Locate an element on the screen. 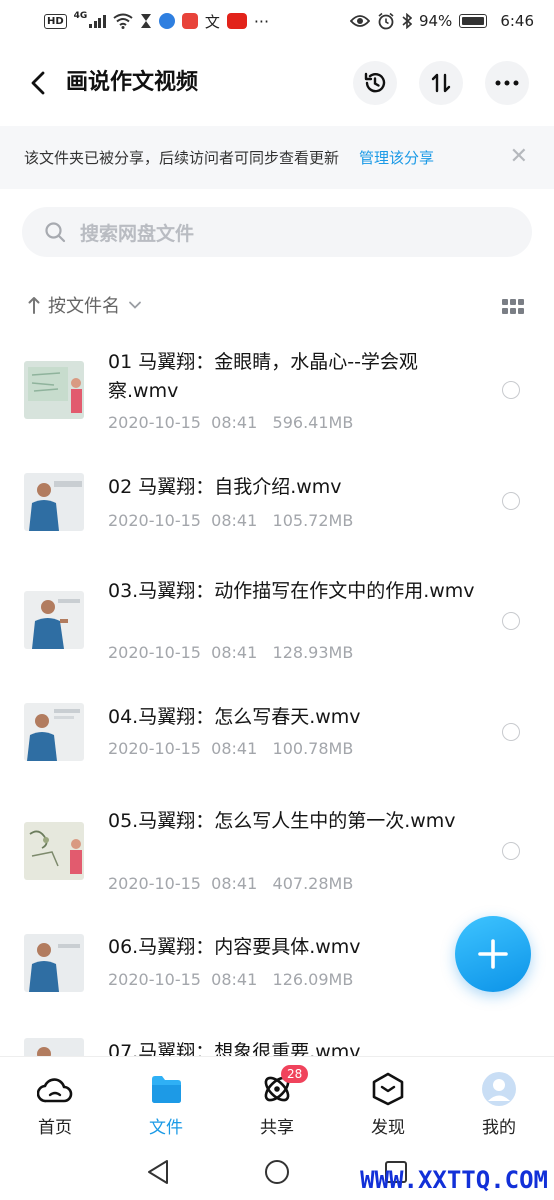 The height and width of the screenshot is (1200, 554). box-icon is located at coordinates (388, 1089).